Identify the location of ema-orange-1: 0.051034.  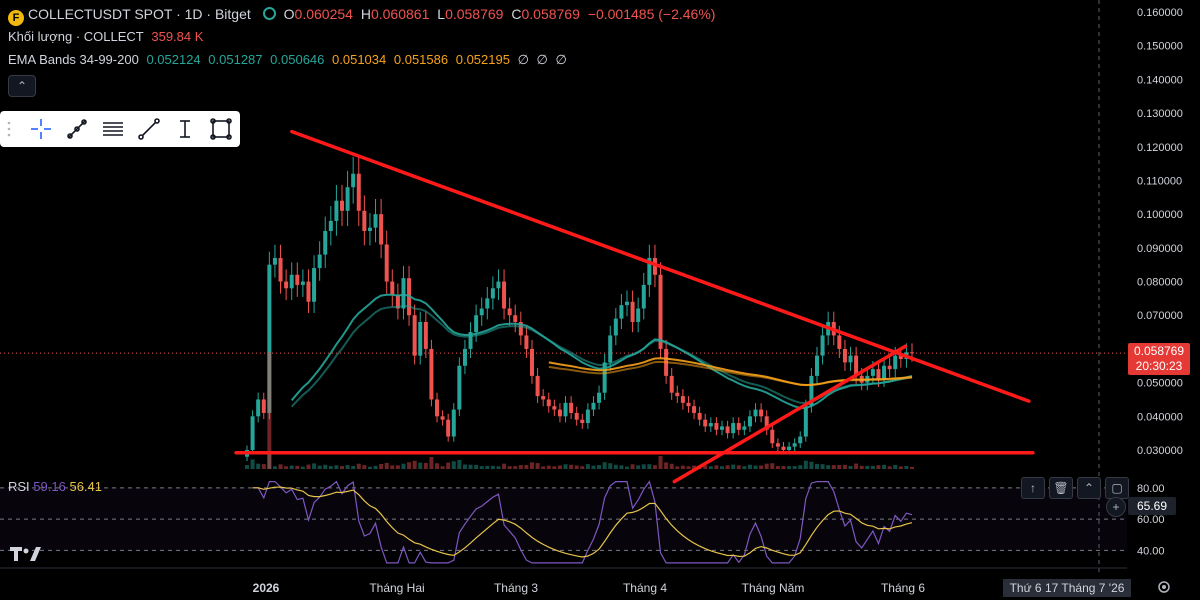
(359, 59).